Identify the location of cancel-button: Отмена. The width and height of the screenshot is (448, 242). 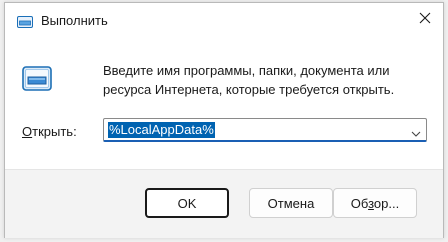
(291, 203).